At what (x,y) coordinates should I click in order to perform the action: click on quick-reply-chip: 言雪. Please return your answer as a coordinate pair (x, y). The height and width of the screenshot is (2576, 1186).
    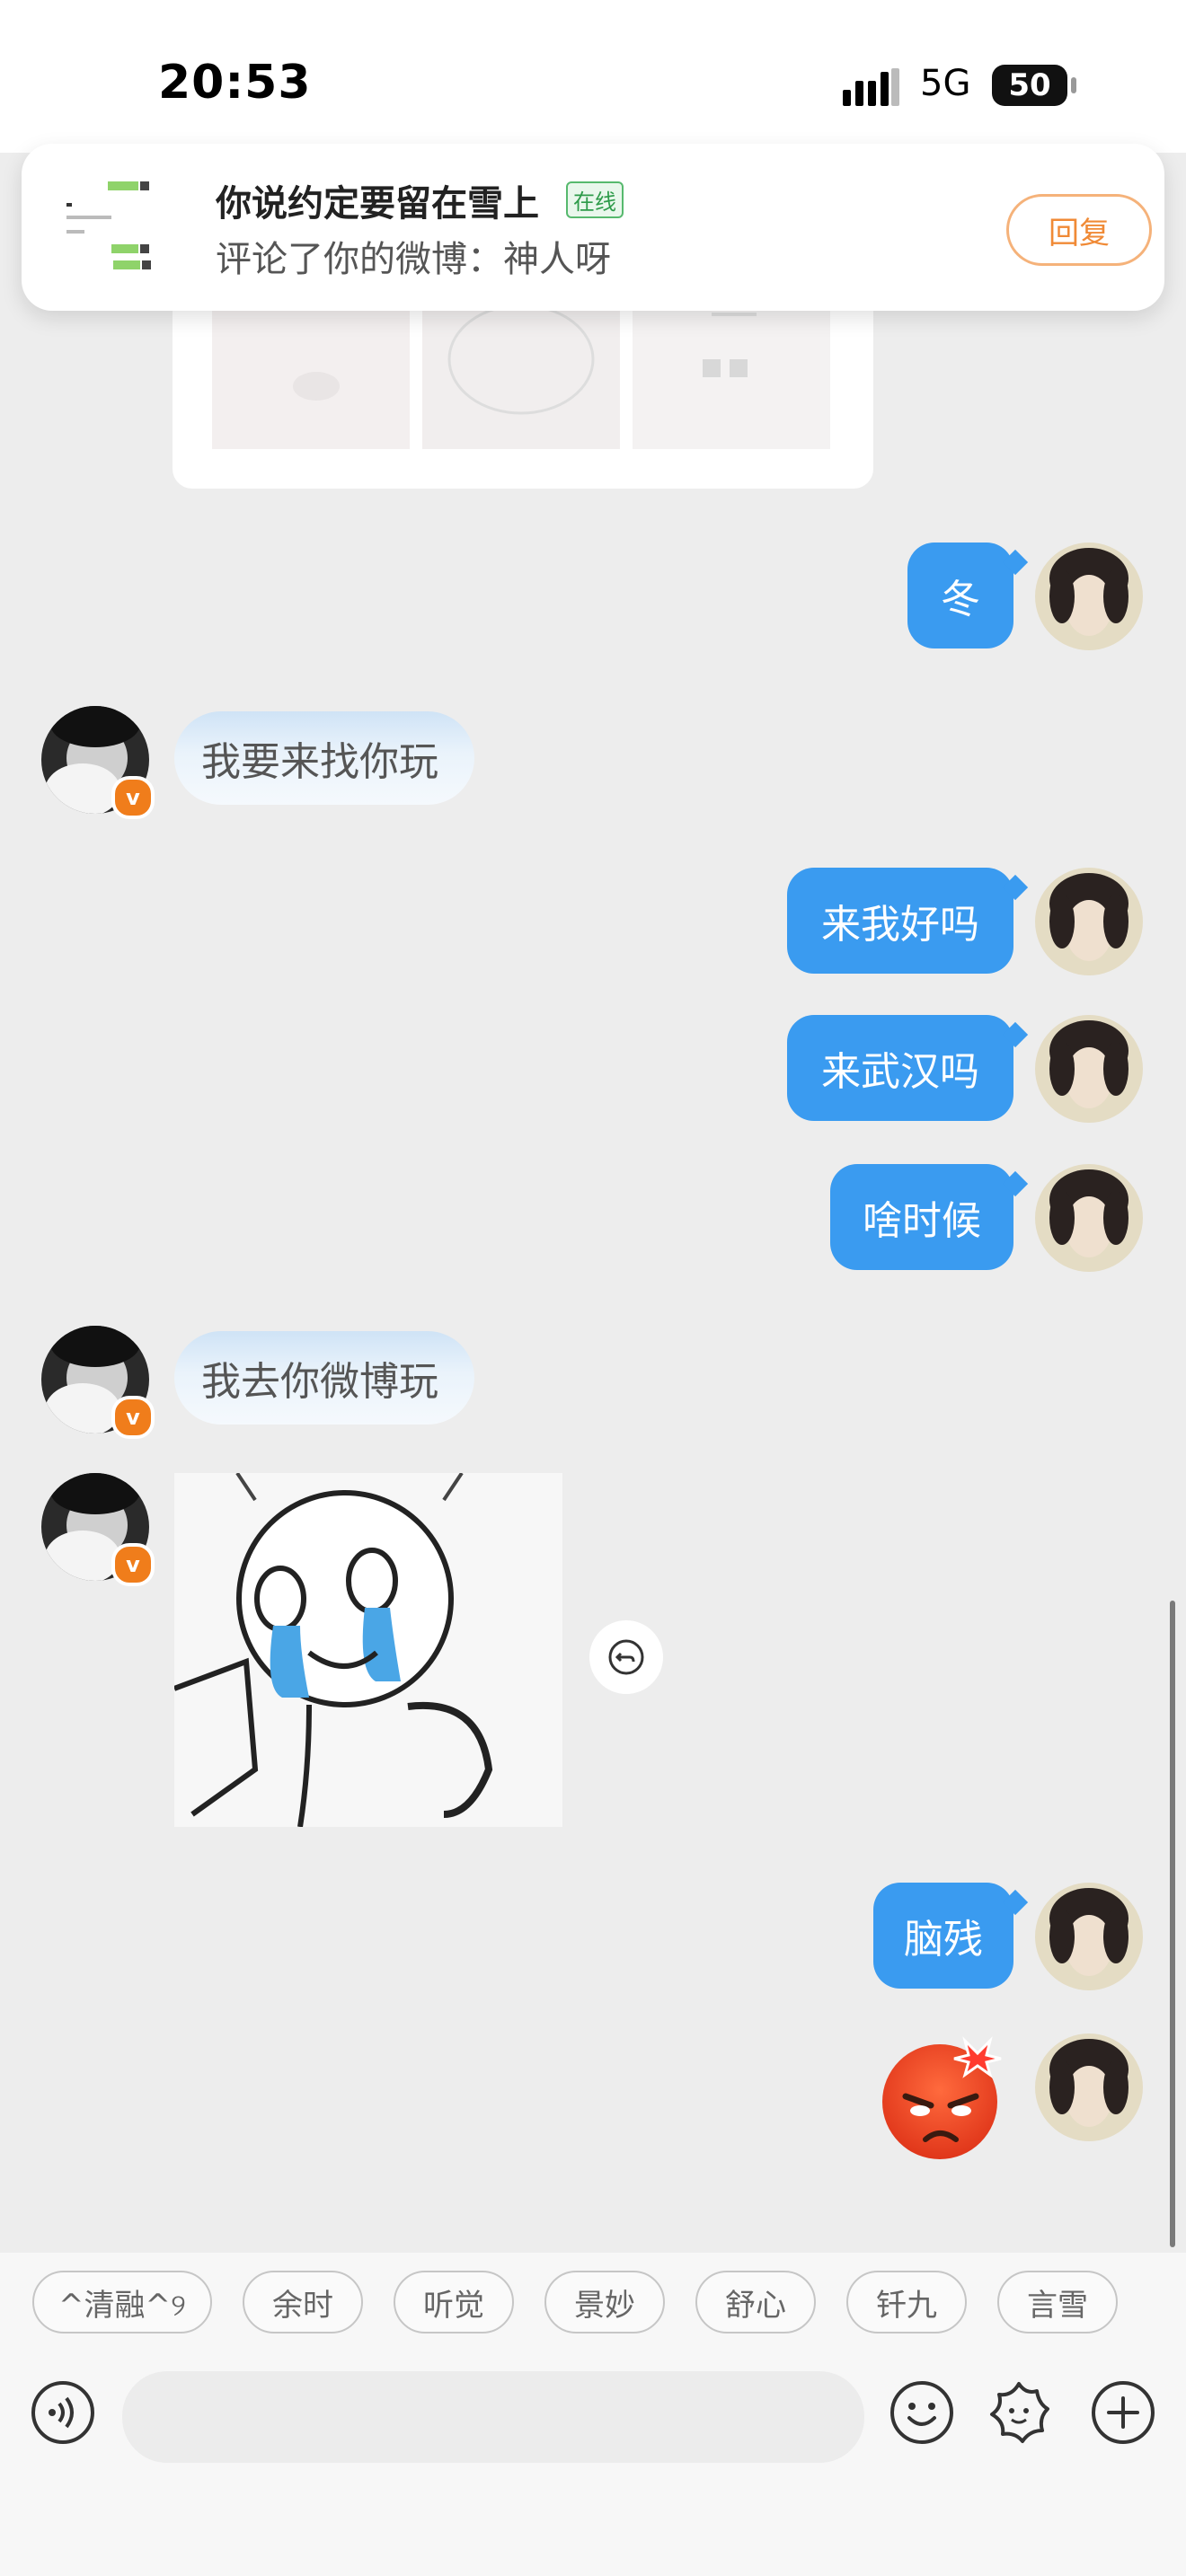
    Looking at the image, I should click on (1057, 2302).